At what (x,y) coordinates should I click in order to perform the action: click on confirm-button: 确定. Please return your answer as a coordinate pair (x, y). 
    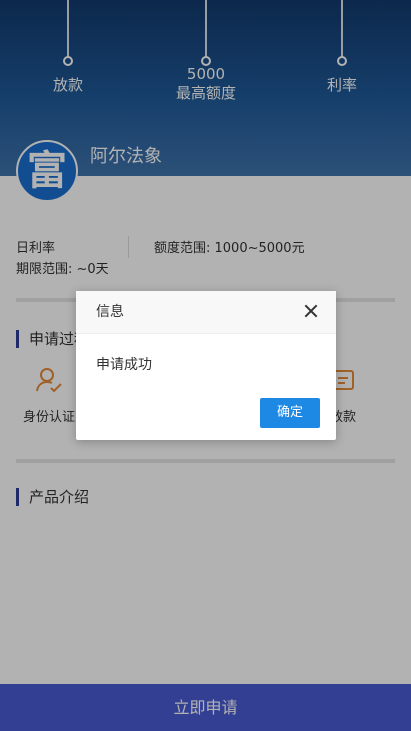
    Looking at the image, I should click on (290, 413).